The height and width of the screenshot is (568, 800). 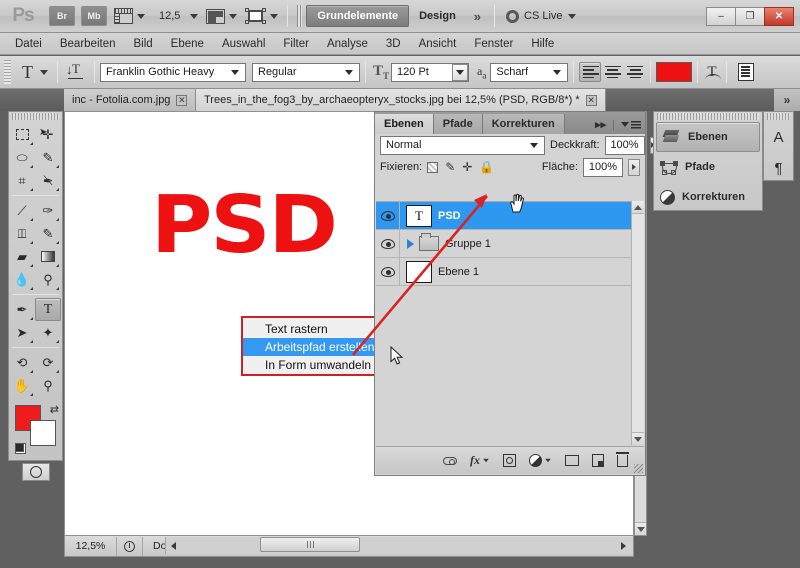 I want to click on expand-group-icon, so click(x=410, y=243).